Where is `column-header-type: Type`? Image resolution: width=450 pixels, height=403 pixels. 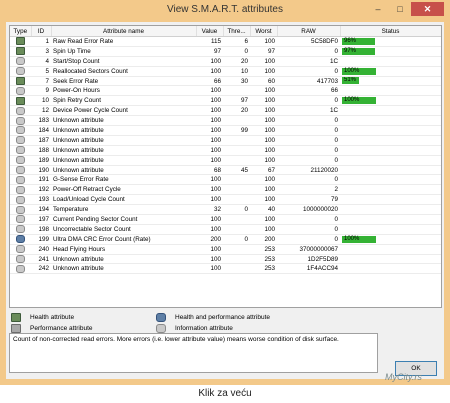
column-header-type: Type is located at coordinates (21, 31).